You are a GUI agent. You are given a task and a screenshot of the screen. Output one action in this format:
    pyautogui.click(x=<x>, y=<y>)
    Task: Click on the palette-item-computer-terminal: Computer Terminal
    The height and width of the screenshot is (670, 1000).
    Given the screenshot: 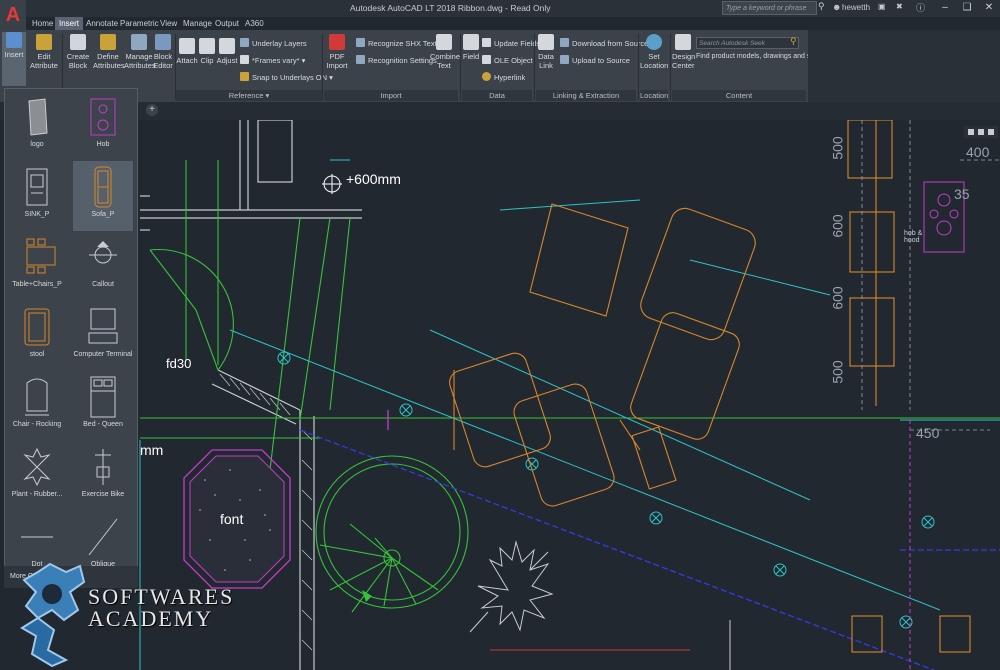 What is the action you would take?
    pyautogui.click(x=103, y=336)
    